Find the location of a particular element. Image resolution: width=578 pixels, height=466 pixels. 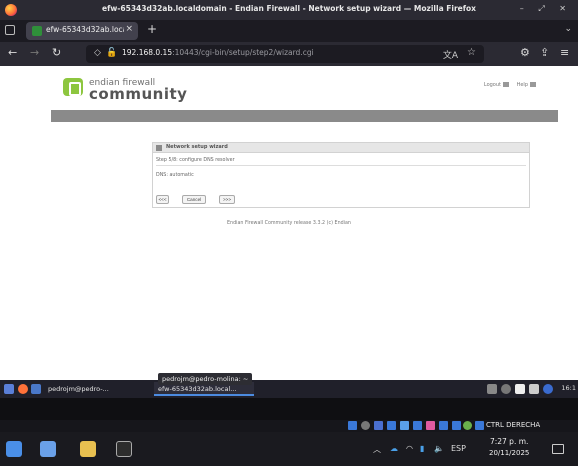

firefox-launcher-icon is located at coordinates (23, 389).